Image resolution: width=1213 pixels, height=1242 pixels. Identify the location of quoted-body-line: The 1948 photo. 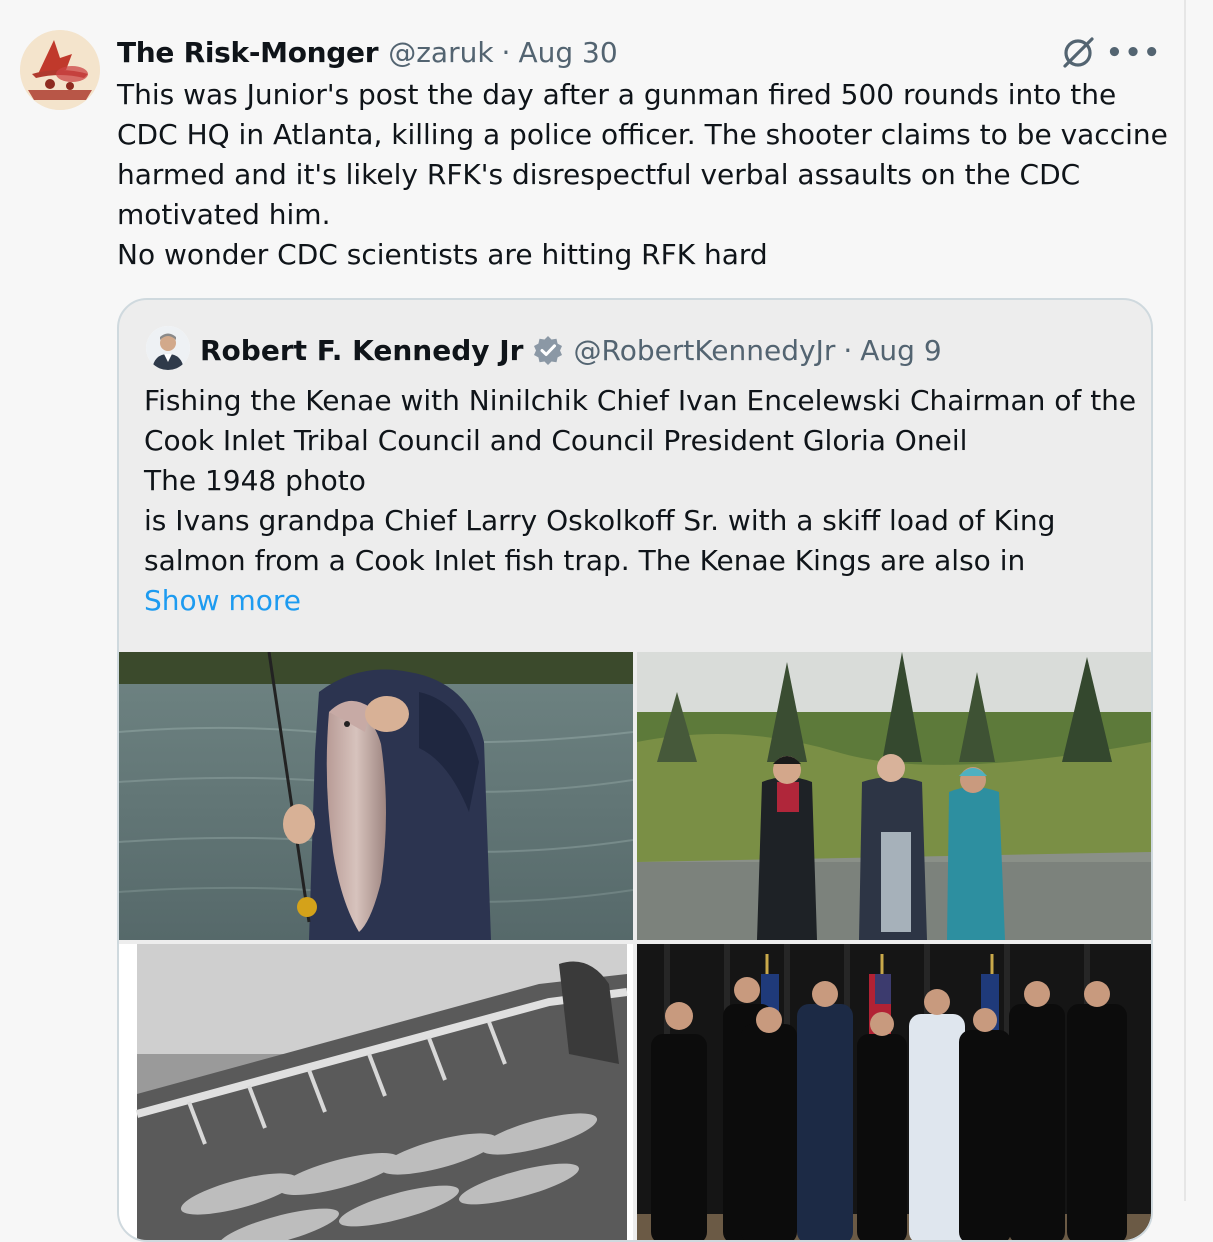
(255, 480).